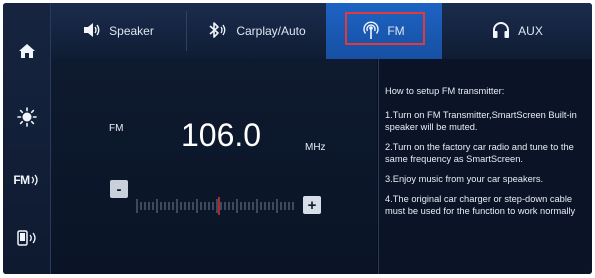 Image resolution: width=595 pixels, height=278 pixels. What do you see at coordinates (501, 31) in the screenshot?
I see `headphones-icon` at bounding box center [501, 31].